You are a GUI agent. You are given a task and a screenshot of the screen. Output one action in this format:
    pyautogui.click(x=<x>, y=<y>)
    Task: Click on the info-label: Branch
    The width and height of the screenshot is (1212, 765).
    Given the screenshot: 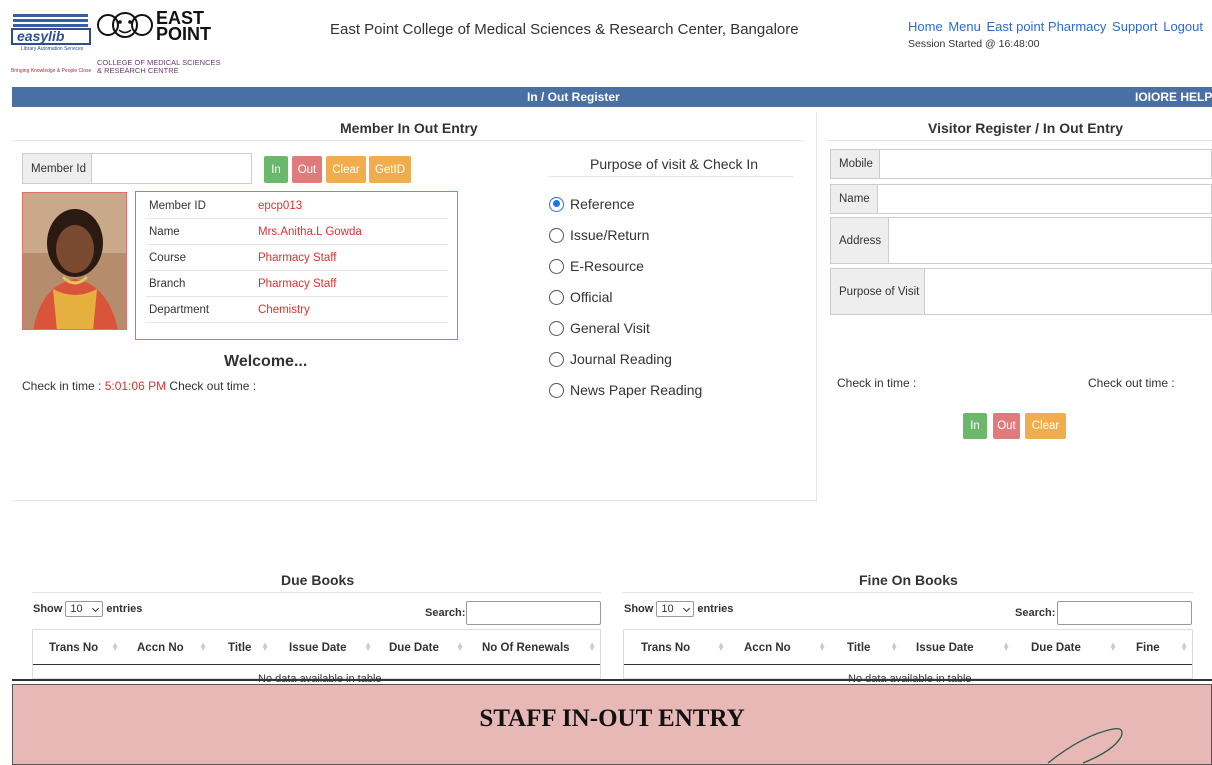 What is the action you would take?
    pyautogui.click(x=167, y=284)
    